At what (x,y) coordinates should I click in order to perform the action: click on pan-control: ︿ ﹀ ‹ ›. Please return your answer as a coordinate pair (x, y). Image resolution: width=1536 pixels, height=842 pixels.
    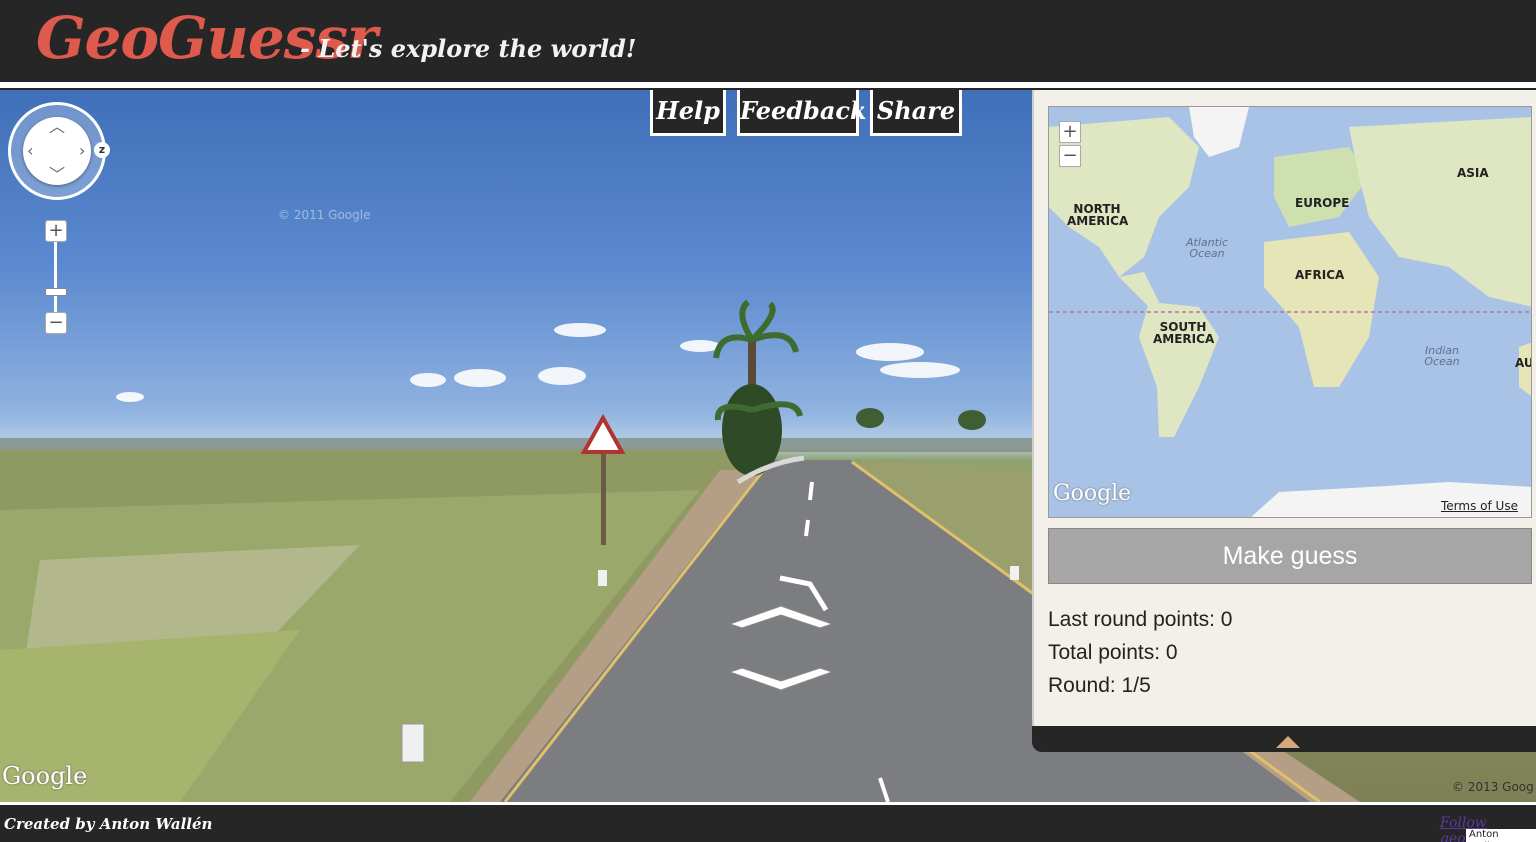
    Looking at the image, I should click on (57, 151).